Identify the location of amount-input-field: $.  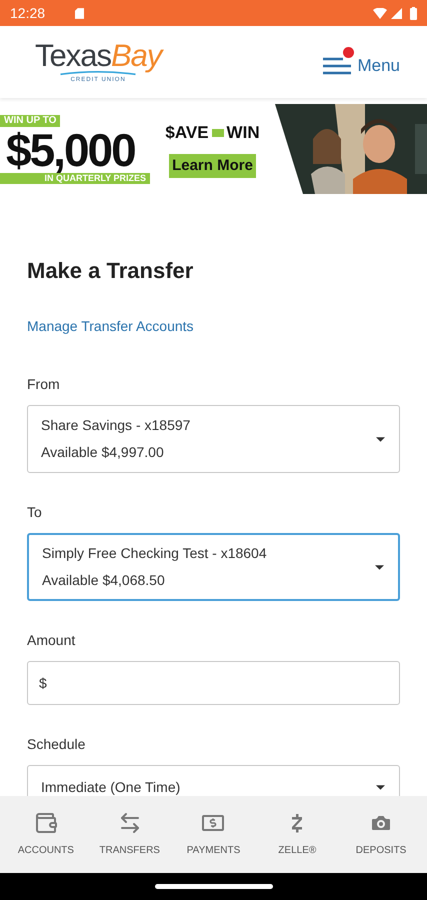
(213, 683).